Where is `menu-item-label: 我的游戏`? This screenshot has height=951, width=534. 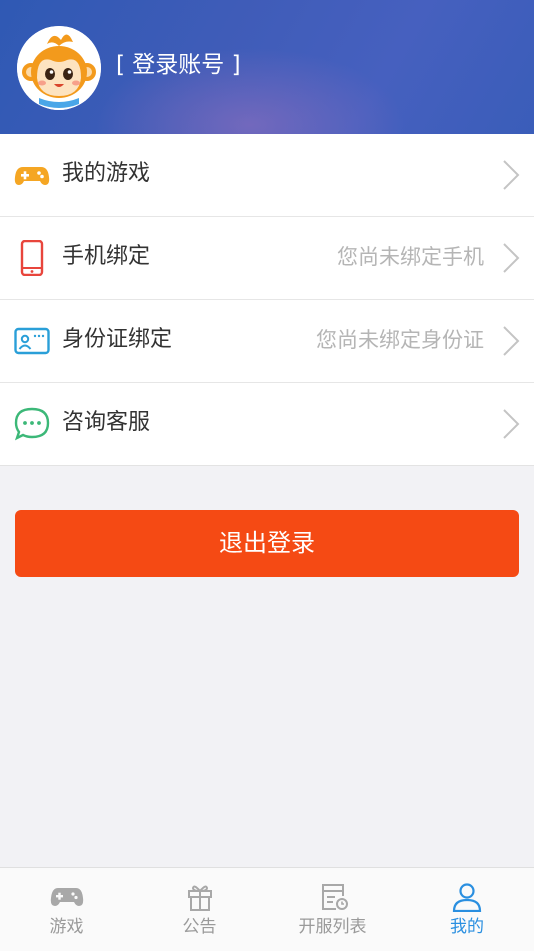
menu-item-label: 我的游戏 is located at coordinates (106, 173).